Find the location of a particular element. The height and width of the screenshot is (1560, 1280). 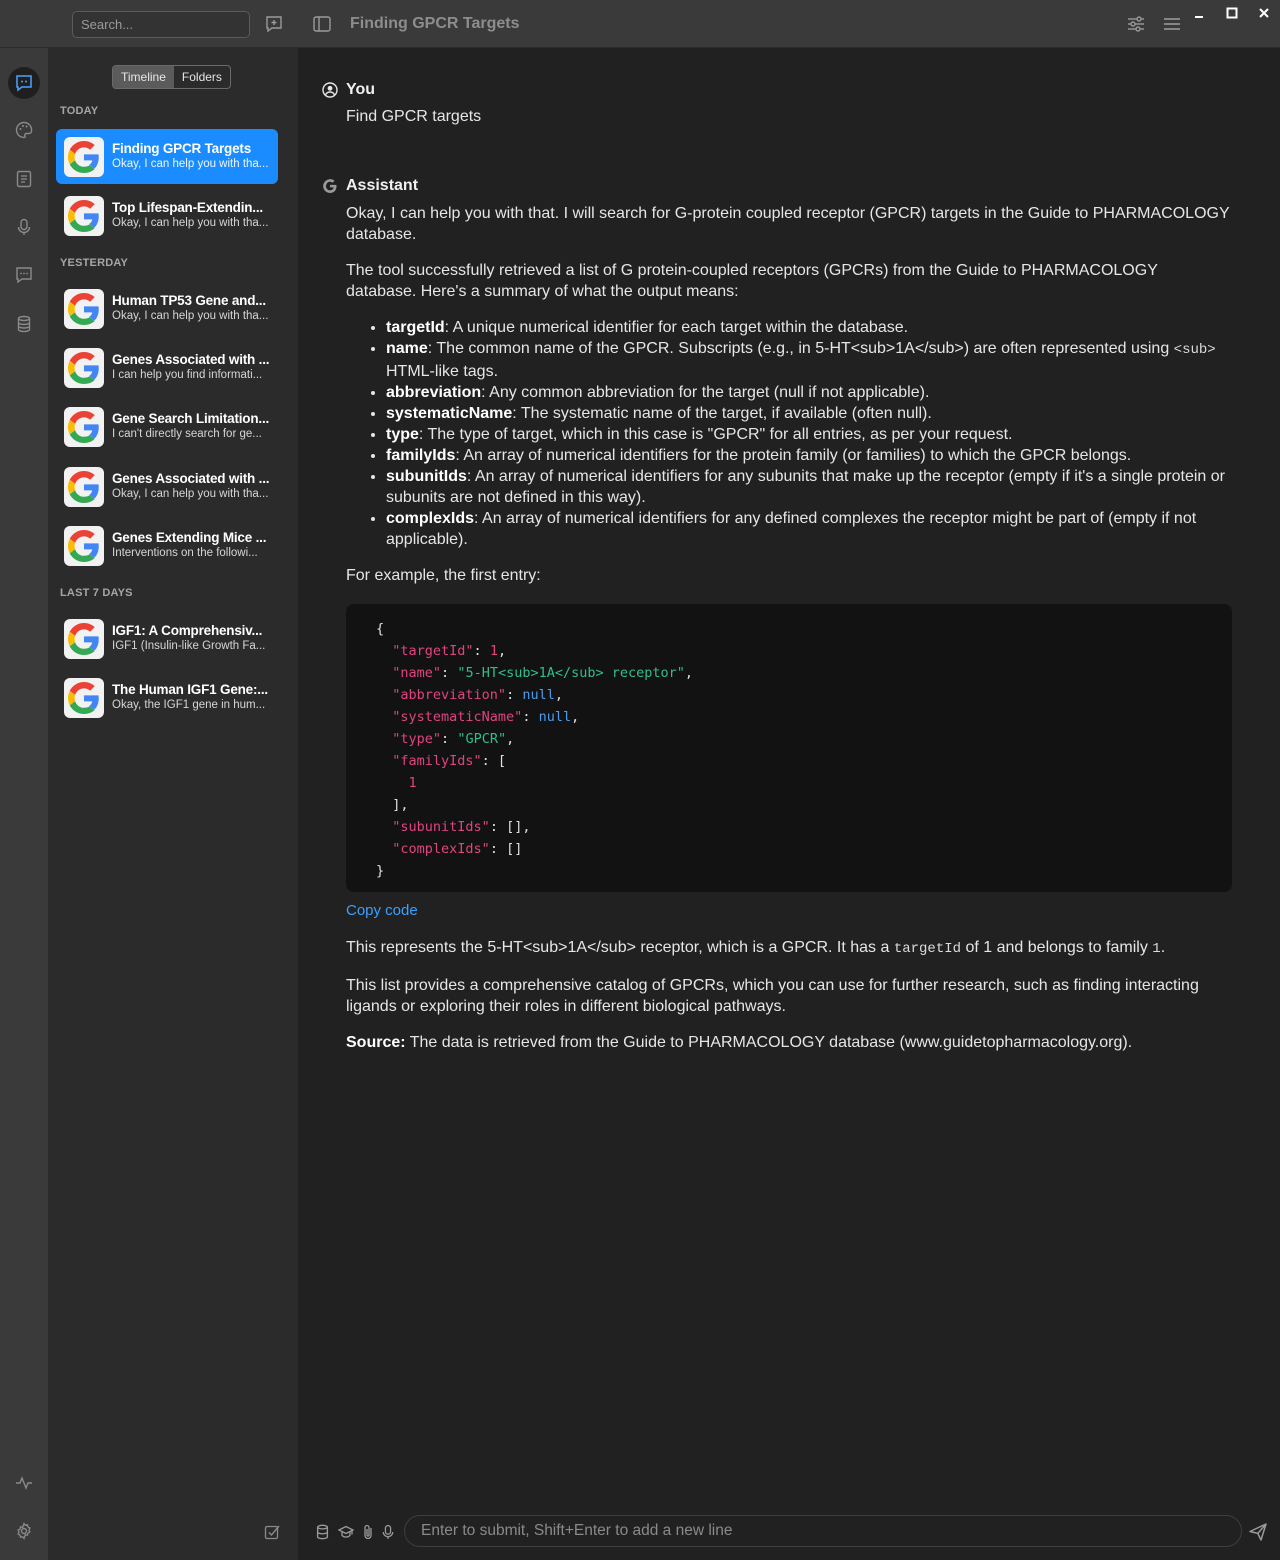

notes-icon is located at coordinates (24, 179).